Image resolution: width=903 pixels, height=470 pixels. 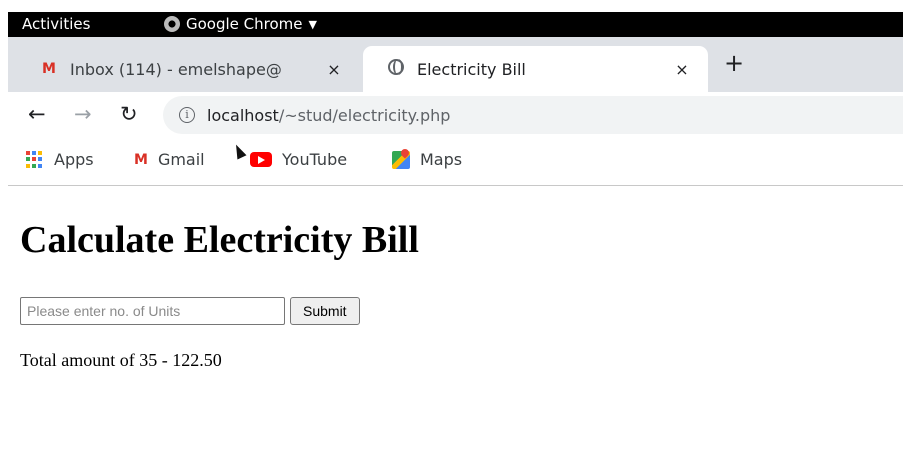 What do you see at coordinates (401, 159) in the screenshot?
I see `maps-icon` at bounding box center [401, 159].